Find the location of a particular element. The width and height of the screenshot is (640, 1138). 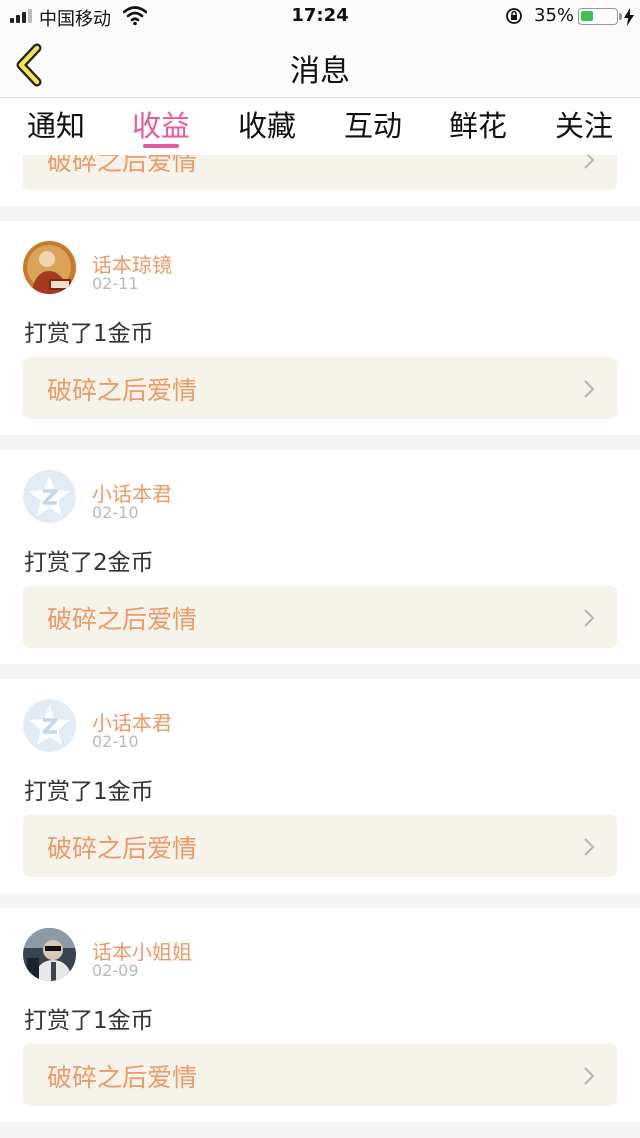

feed-card-partial: 破碎之后爱情 is located at coordinates (320, 180).